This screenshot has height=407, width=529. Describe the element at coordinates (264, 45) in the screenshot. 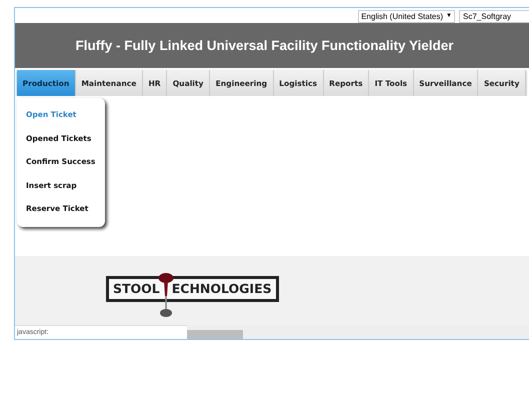

I see `app-title: Fluffy - Fully Linked Universal Facility Functionality Yielder` at that location.